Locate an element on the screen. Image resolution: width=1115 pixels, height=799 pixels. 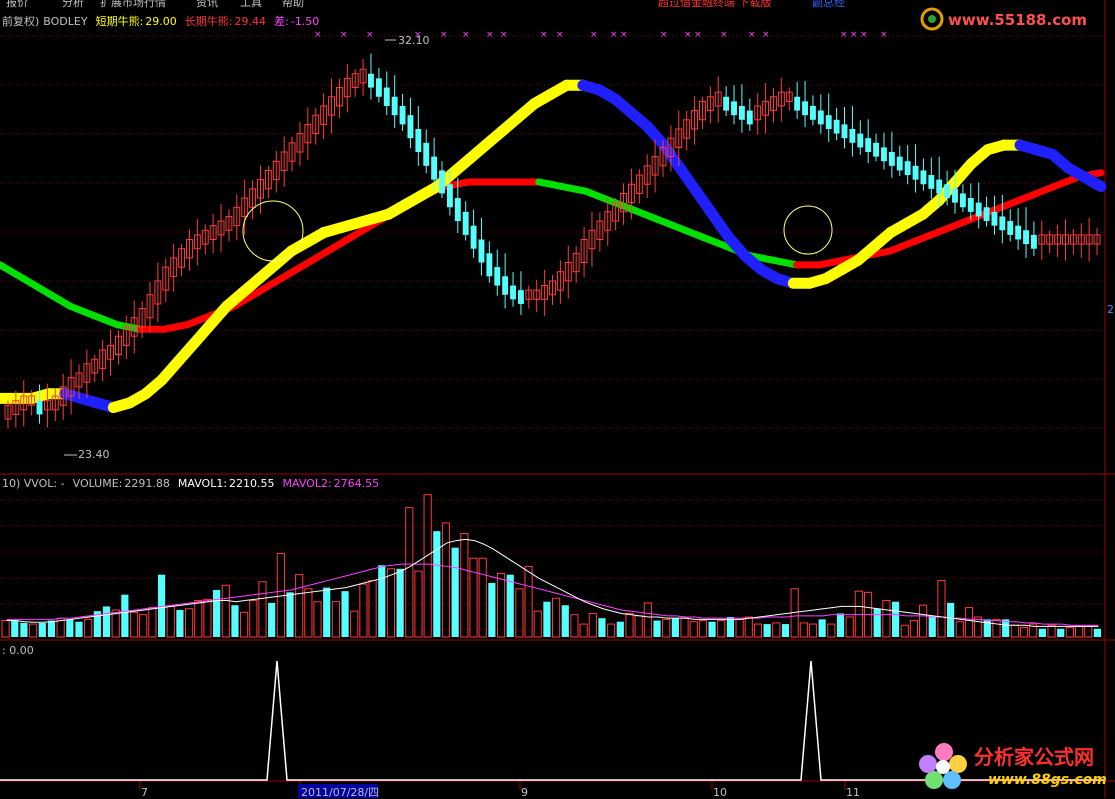
watermark-site-name: 分析家公式网 is located at coordinates (1034, 757).